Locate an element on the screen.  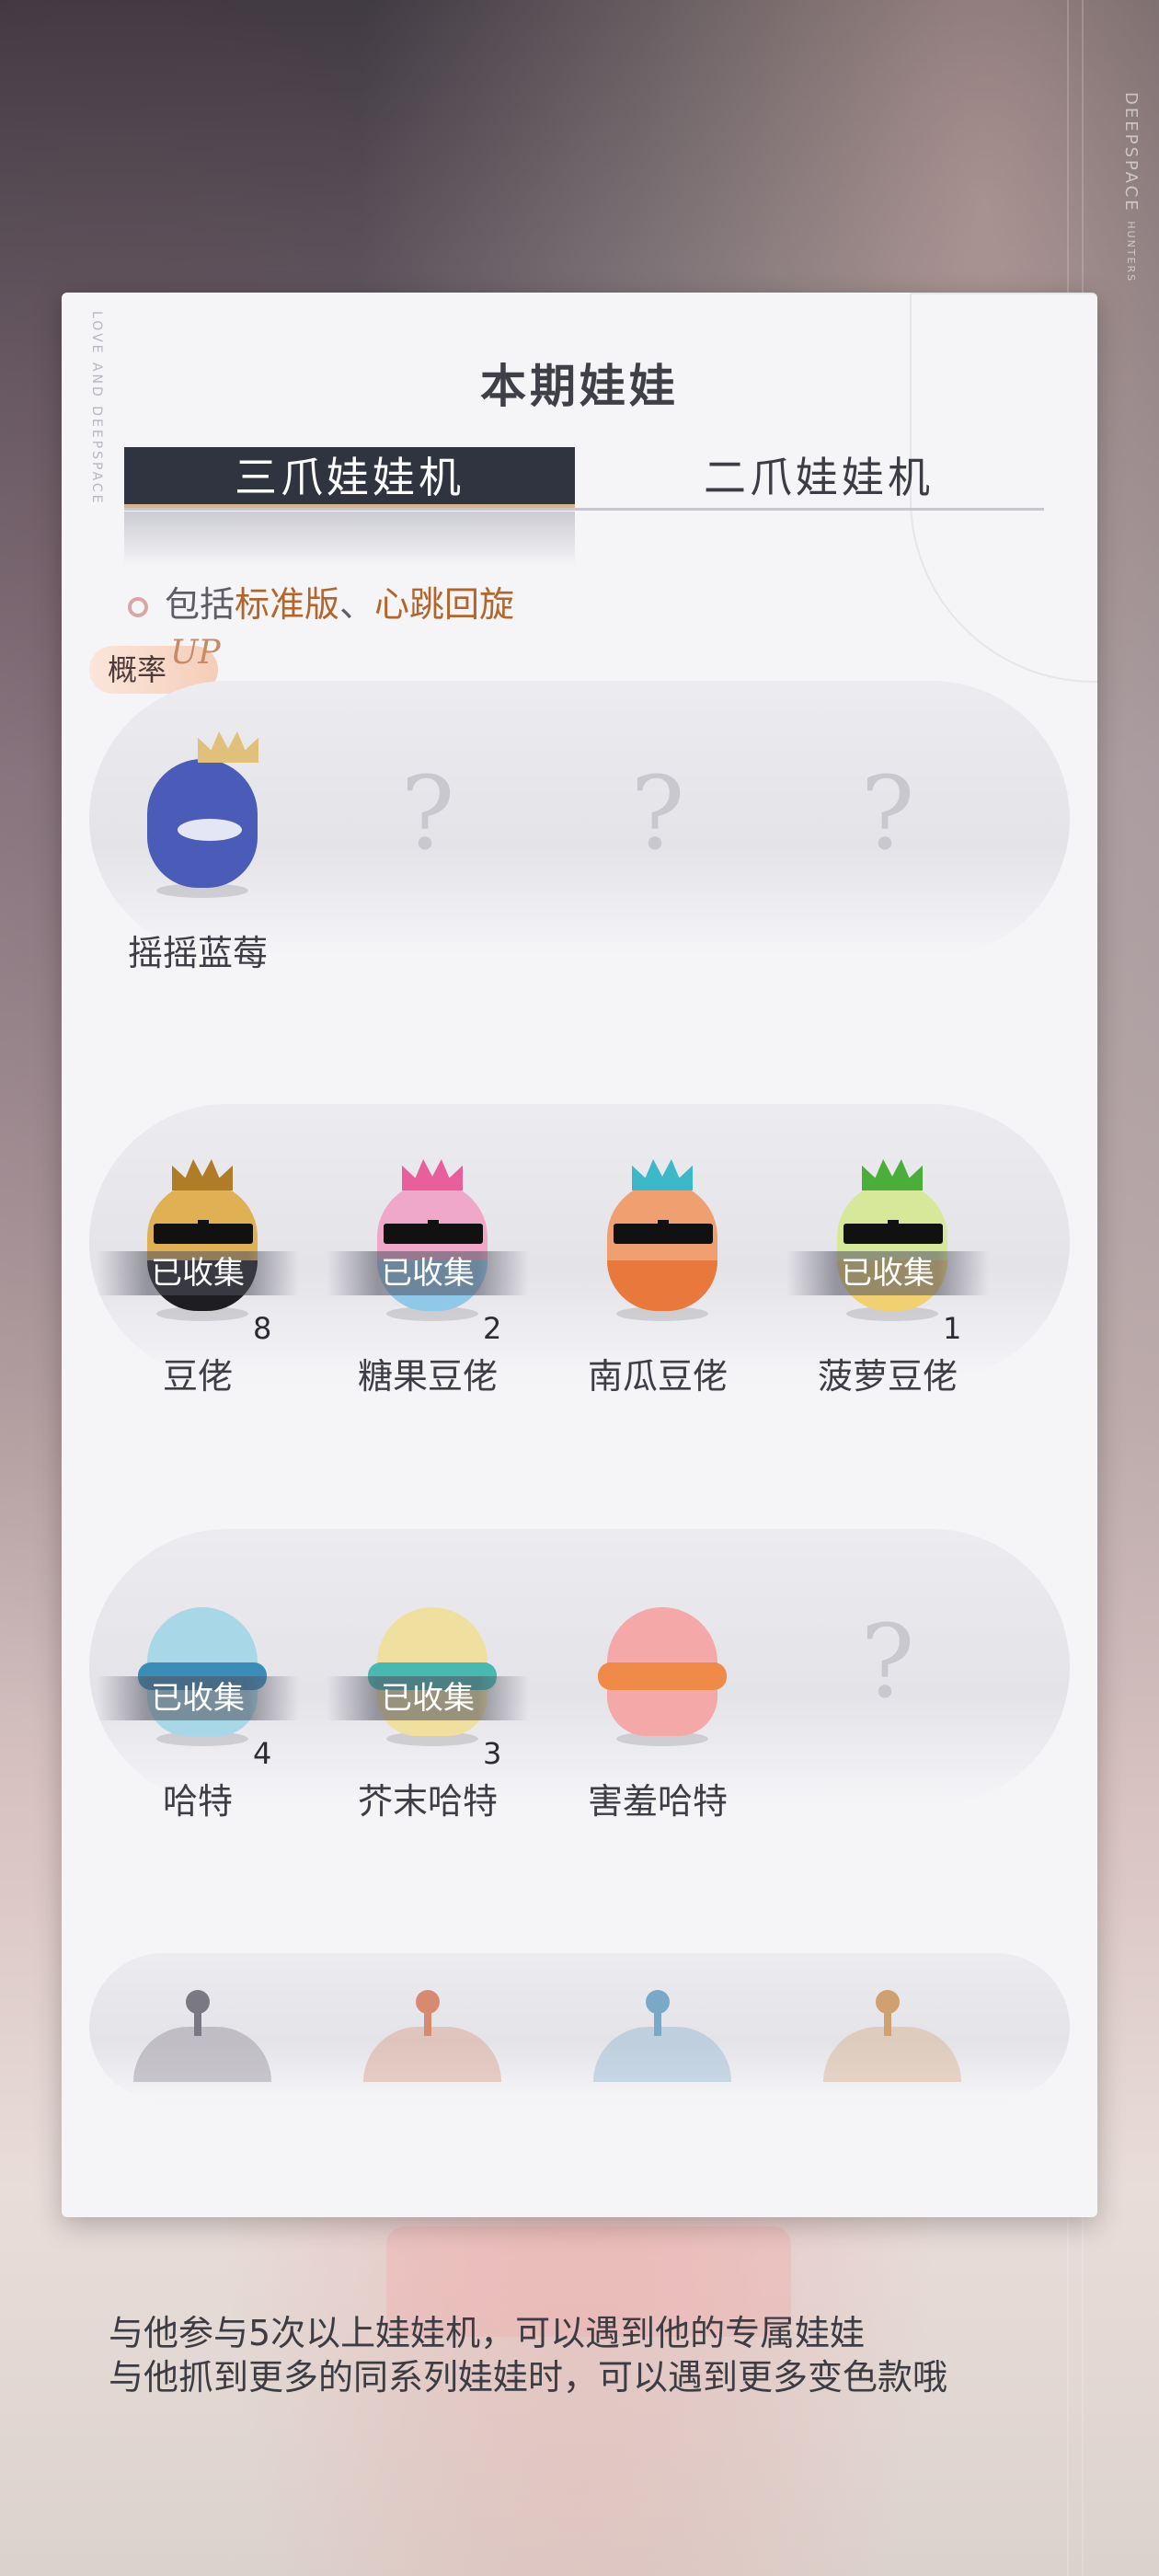
tab-shadow is located at coordinates (349, 539).